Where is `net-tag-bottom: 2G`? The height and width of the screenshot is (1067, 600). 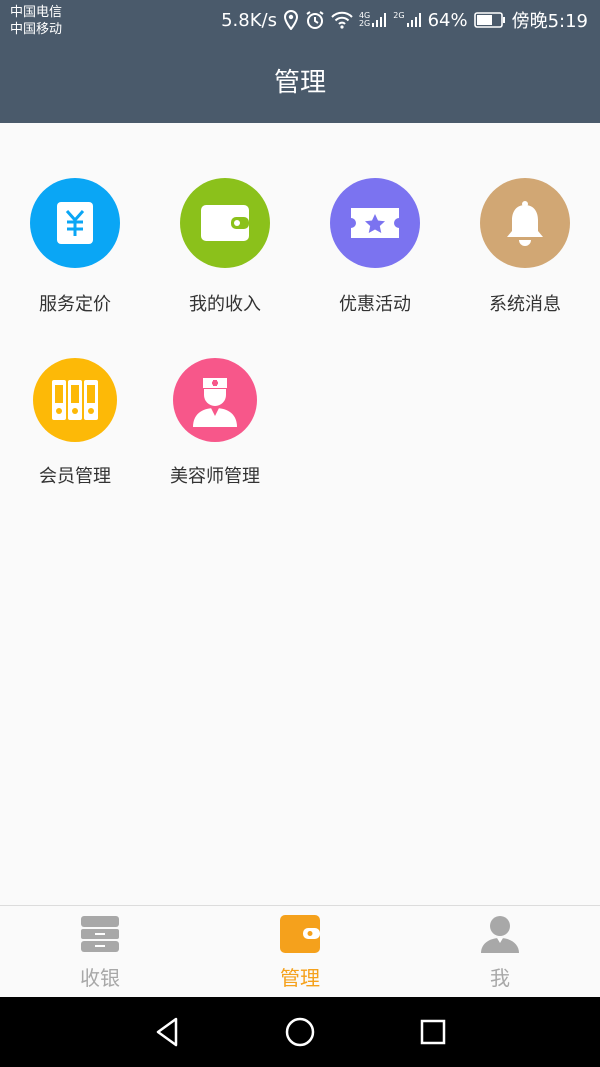 net-tag-bottom: 2G is located at coordinates (364, 23).